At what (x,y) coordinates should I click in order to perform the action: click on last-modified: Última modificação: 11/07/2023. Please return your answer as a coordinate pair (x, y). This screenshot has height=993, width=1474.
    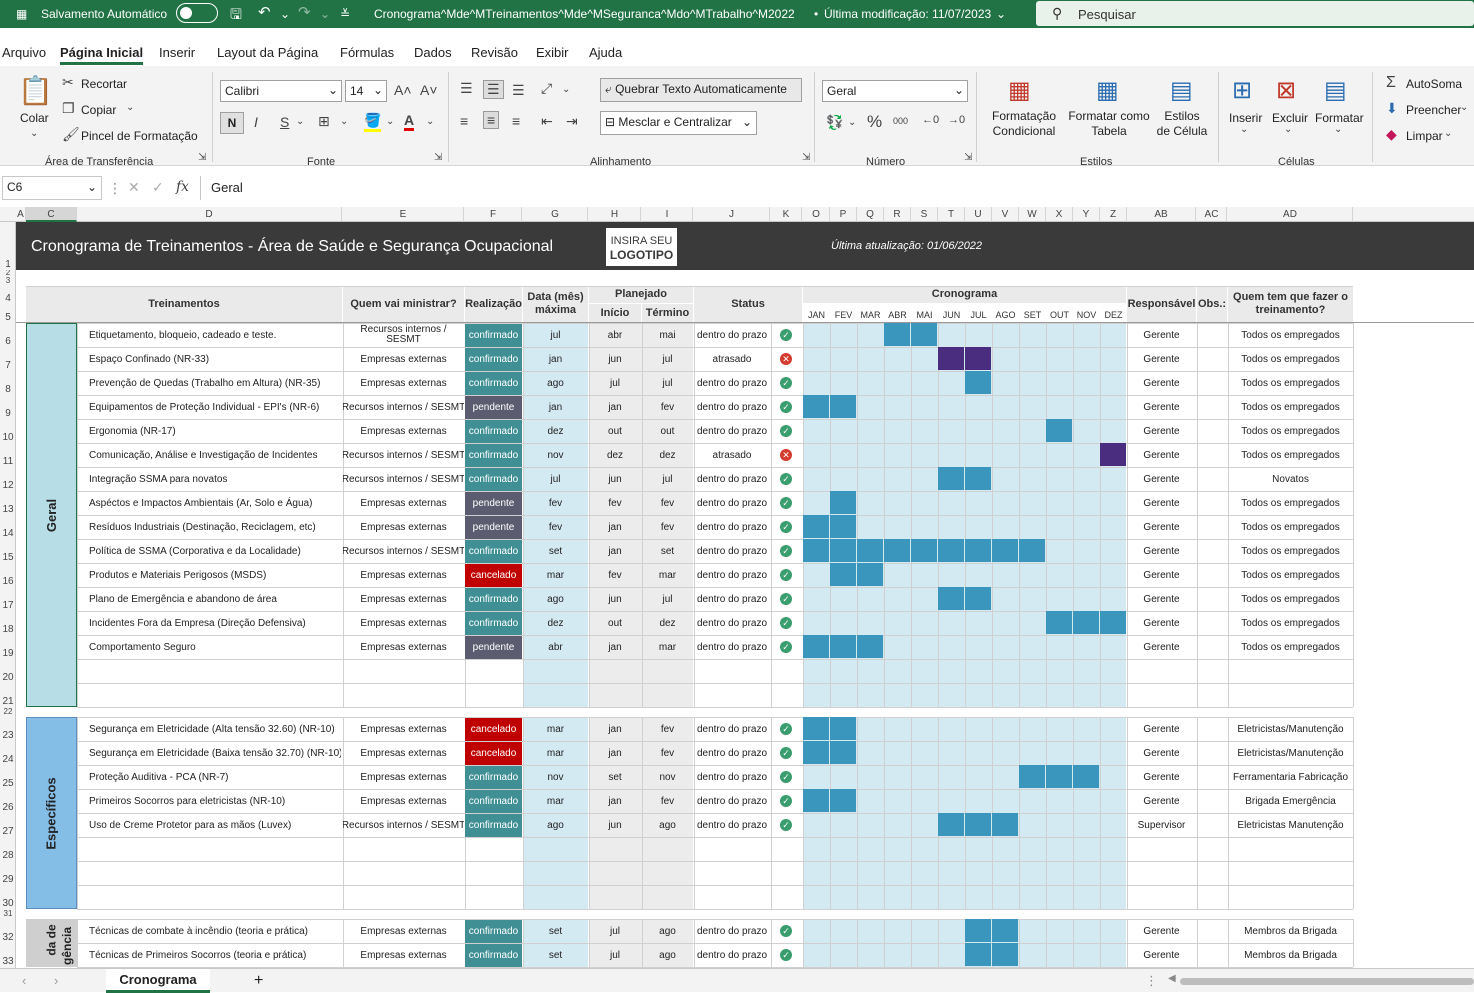
    Looking at the image, I should click on (907, 14).